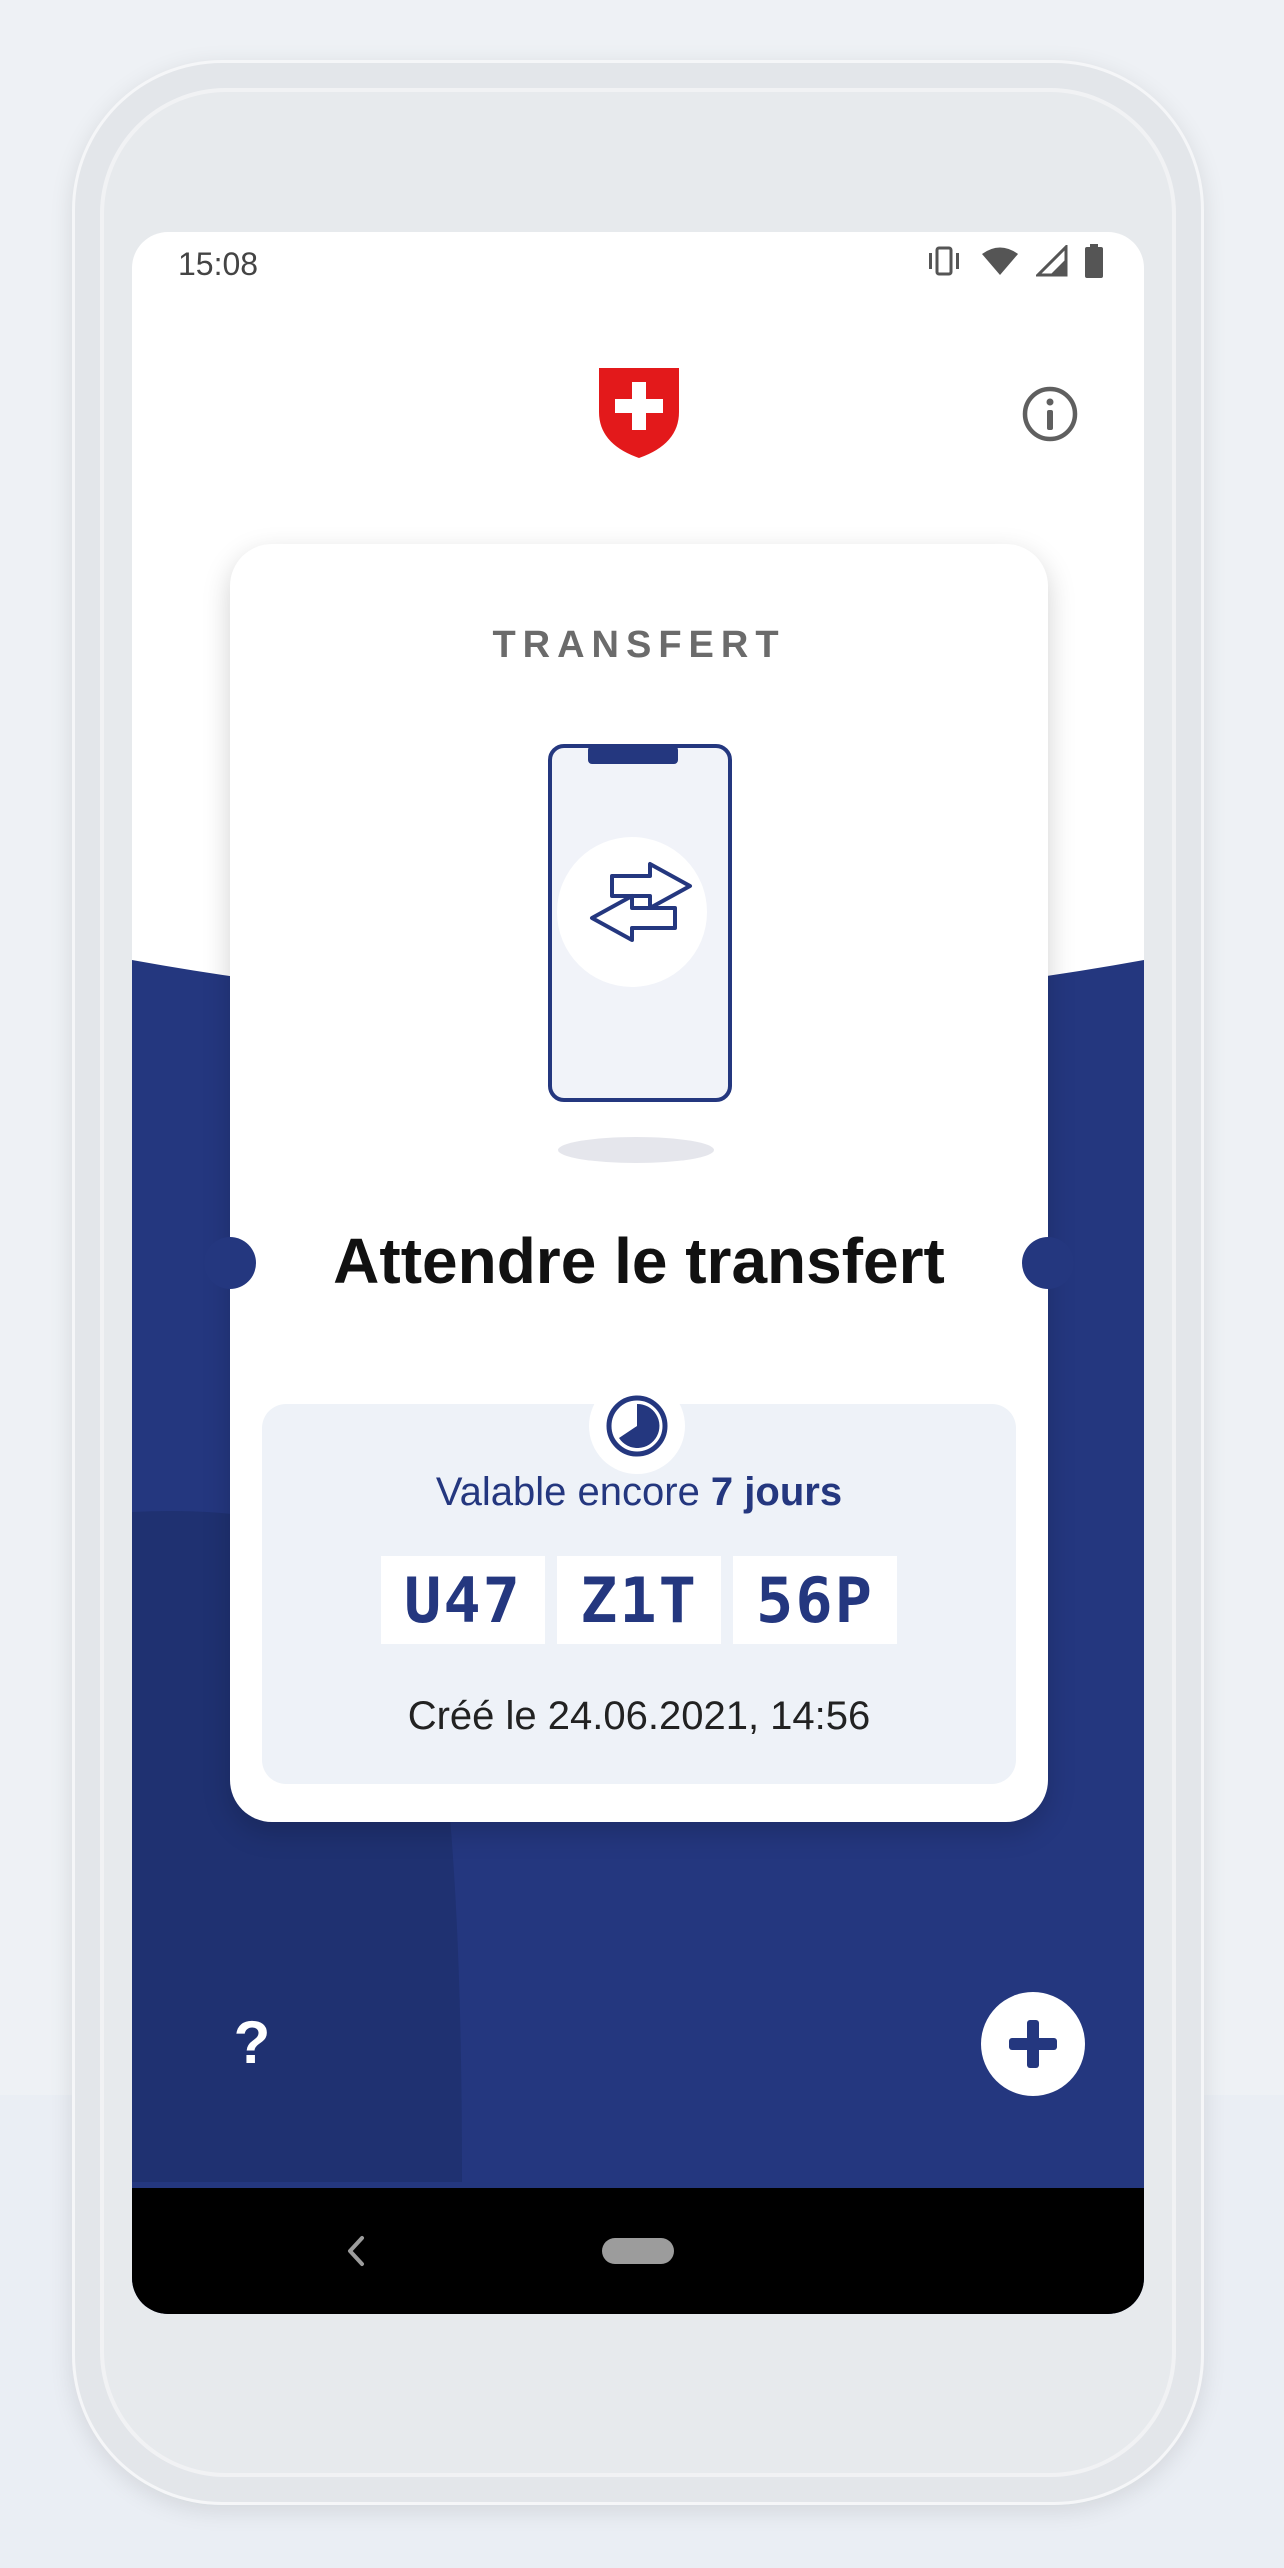 This screenshot has height=2568, width=1284. Describe the element at coordinates (230, 1263) in the screenshot. I see `card-notch-left` at that location.